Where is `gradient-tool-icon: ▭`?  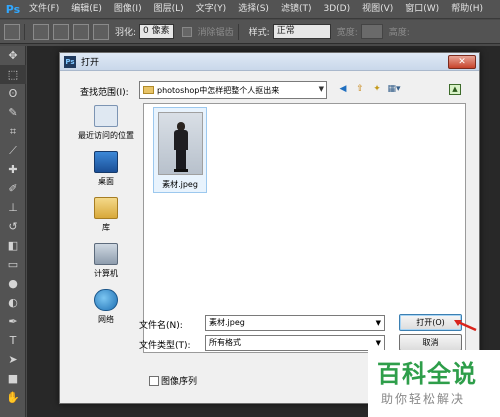 gradient-tool-icon: ▭ is located at coordinates (13, 264).